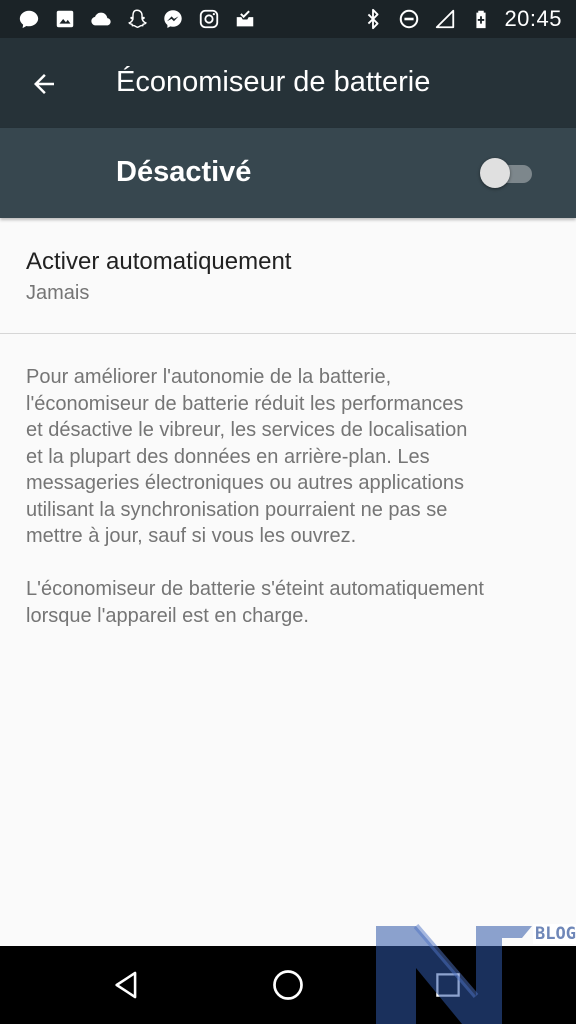 The width and height of the screenshot is (576, 1024). I want to click on page-title: Économiseur de batterie, so click(273, 82).